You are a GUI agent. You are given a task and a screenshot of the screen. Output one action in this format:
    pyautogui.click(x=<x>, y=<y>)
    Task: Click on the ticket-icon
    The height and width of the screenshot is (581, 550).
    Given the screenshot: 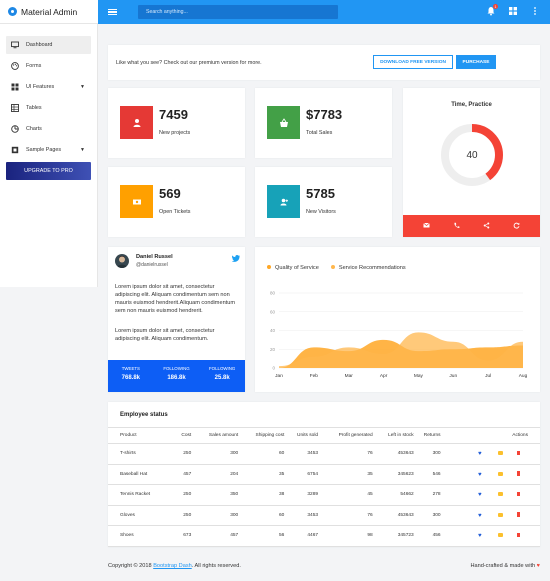 What is the action you would take?
    pyautogui.click(x=136, y=201)
    